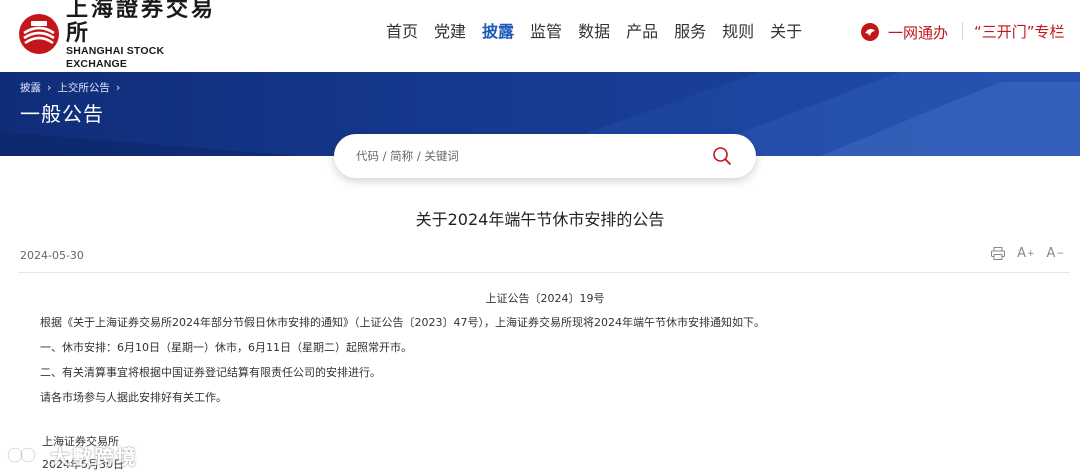 This screenshot has height=476, width=1080. Describe the element at coordinates (24, 455) in the screenshot. I see `watermark-logo-icon` at that location.